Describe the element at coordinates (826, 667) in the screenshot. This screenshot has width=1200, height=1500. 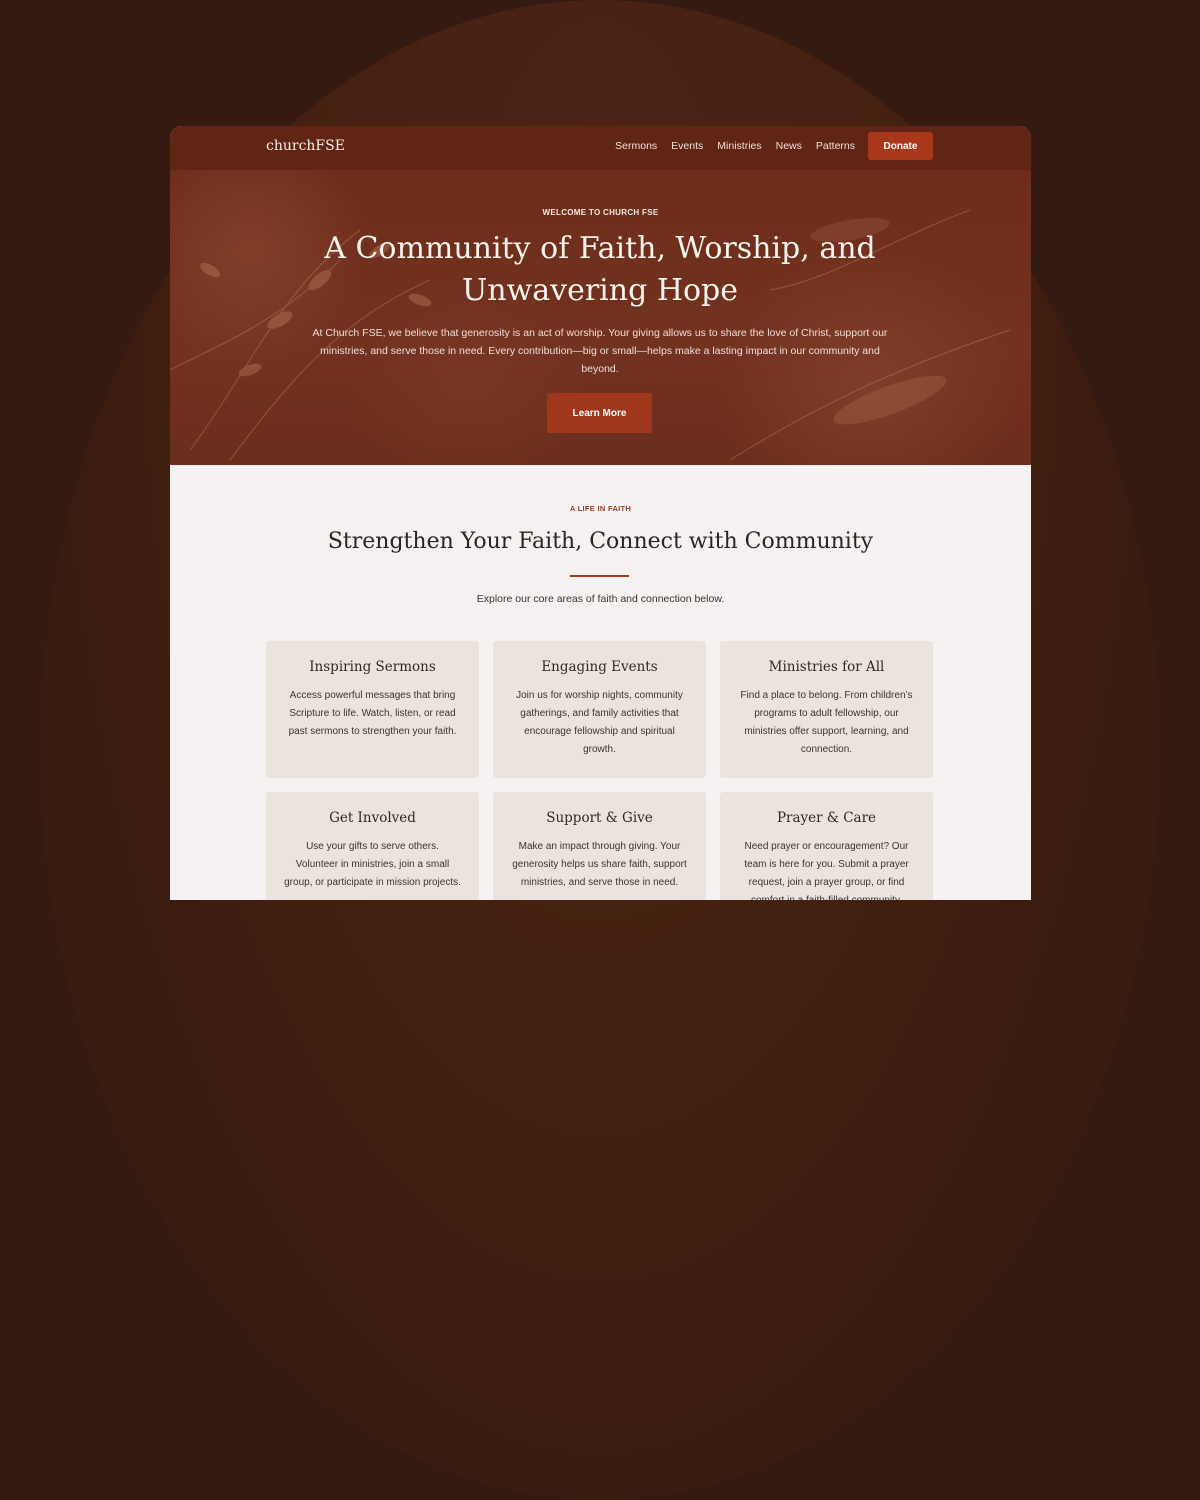
I see `card-title: Ministries for All` at that location.